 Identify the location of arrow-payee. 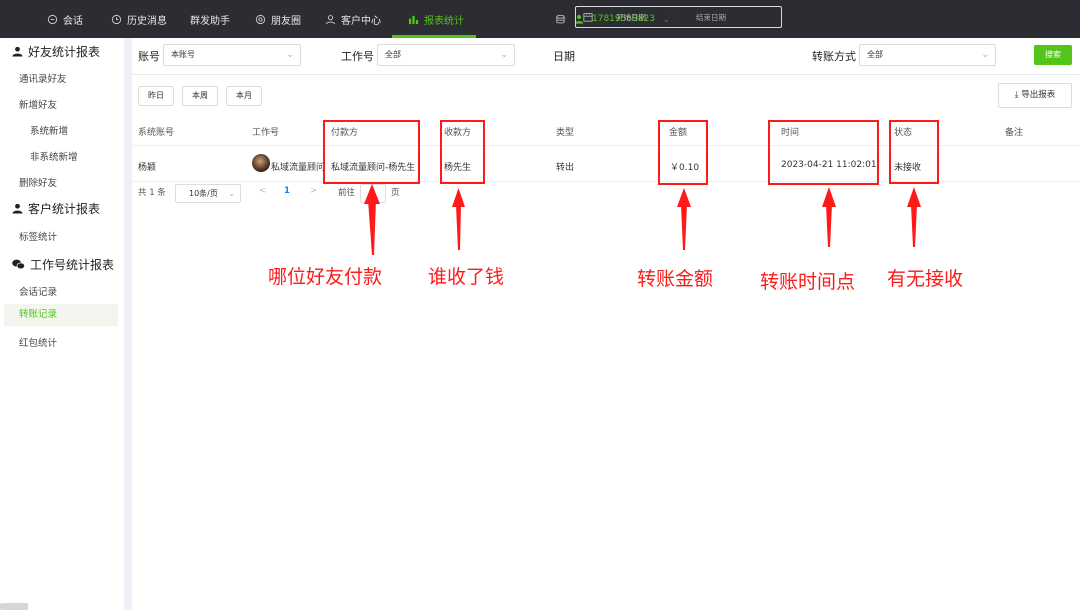
(458, 227).